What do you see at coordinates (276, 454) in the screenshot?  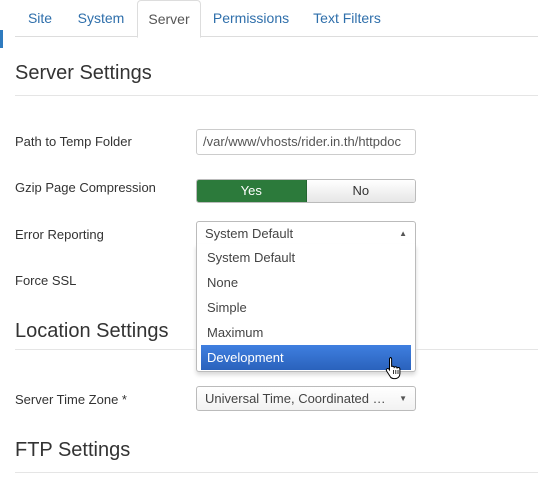 I see `ftp-settings-heading: FTP Settings` at bounding box center [276, 454].